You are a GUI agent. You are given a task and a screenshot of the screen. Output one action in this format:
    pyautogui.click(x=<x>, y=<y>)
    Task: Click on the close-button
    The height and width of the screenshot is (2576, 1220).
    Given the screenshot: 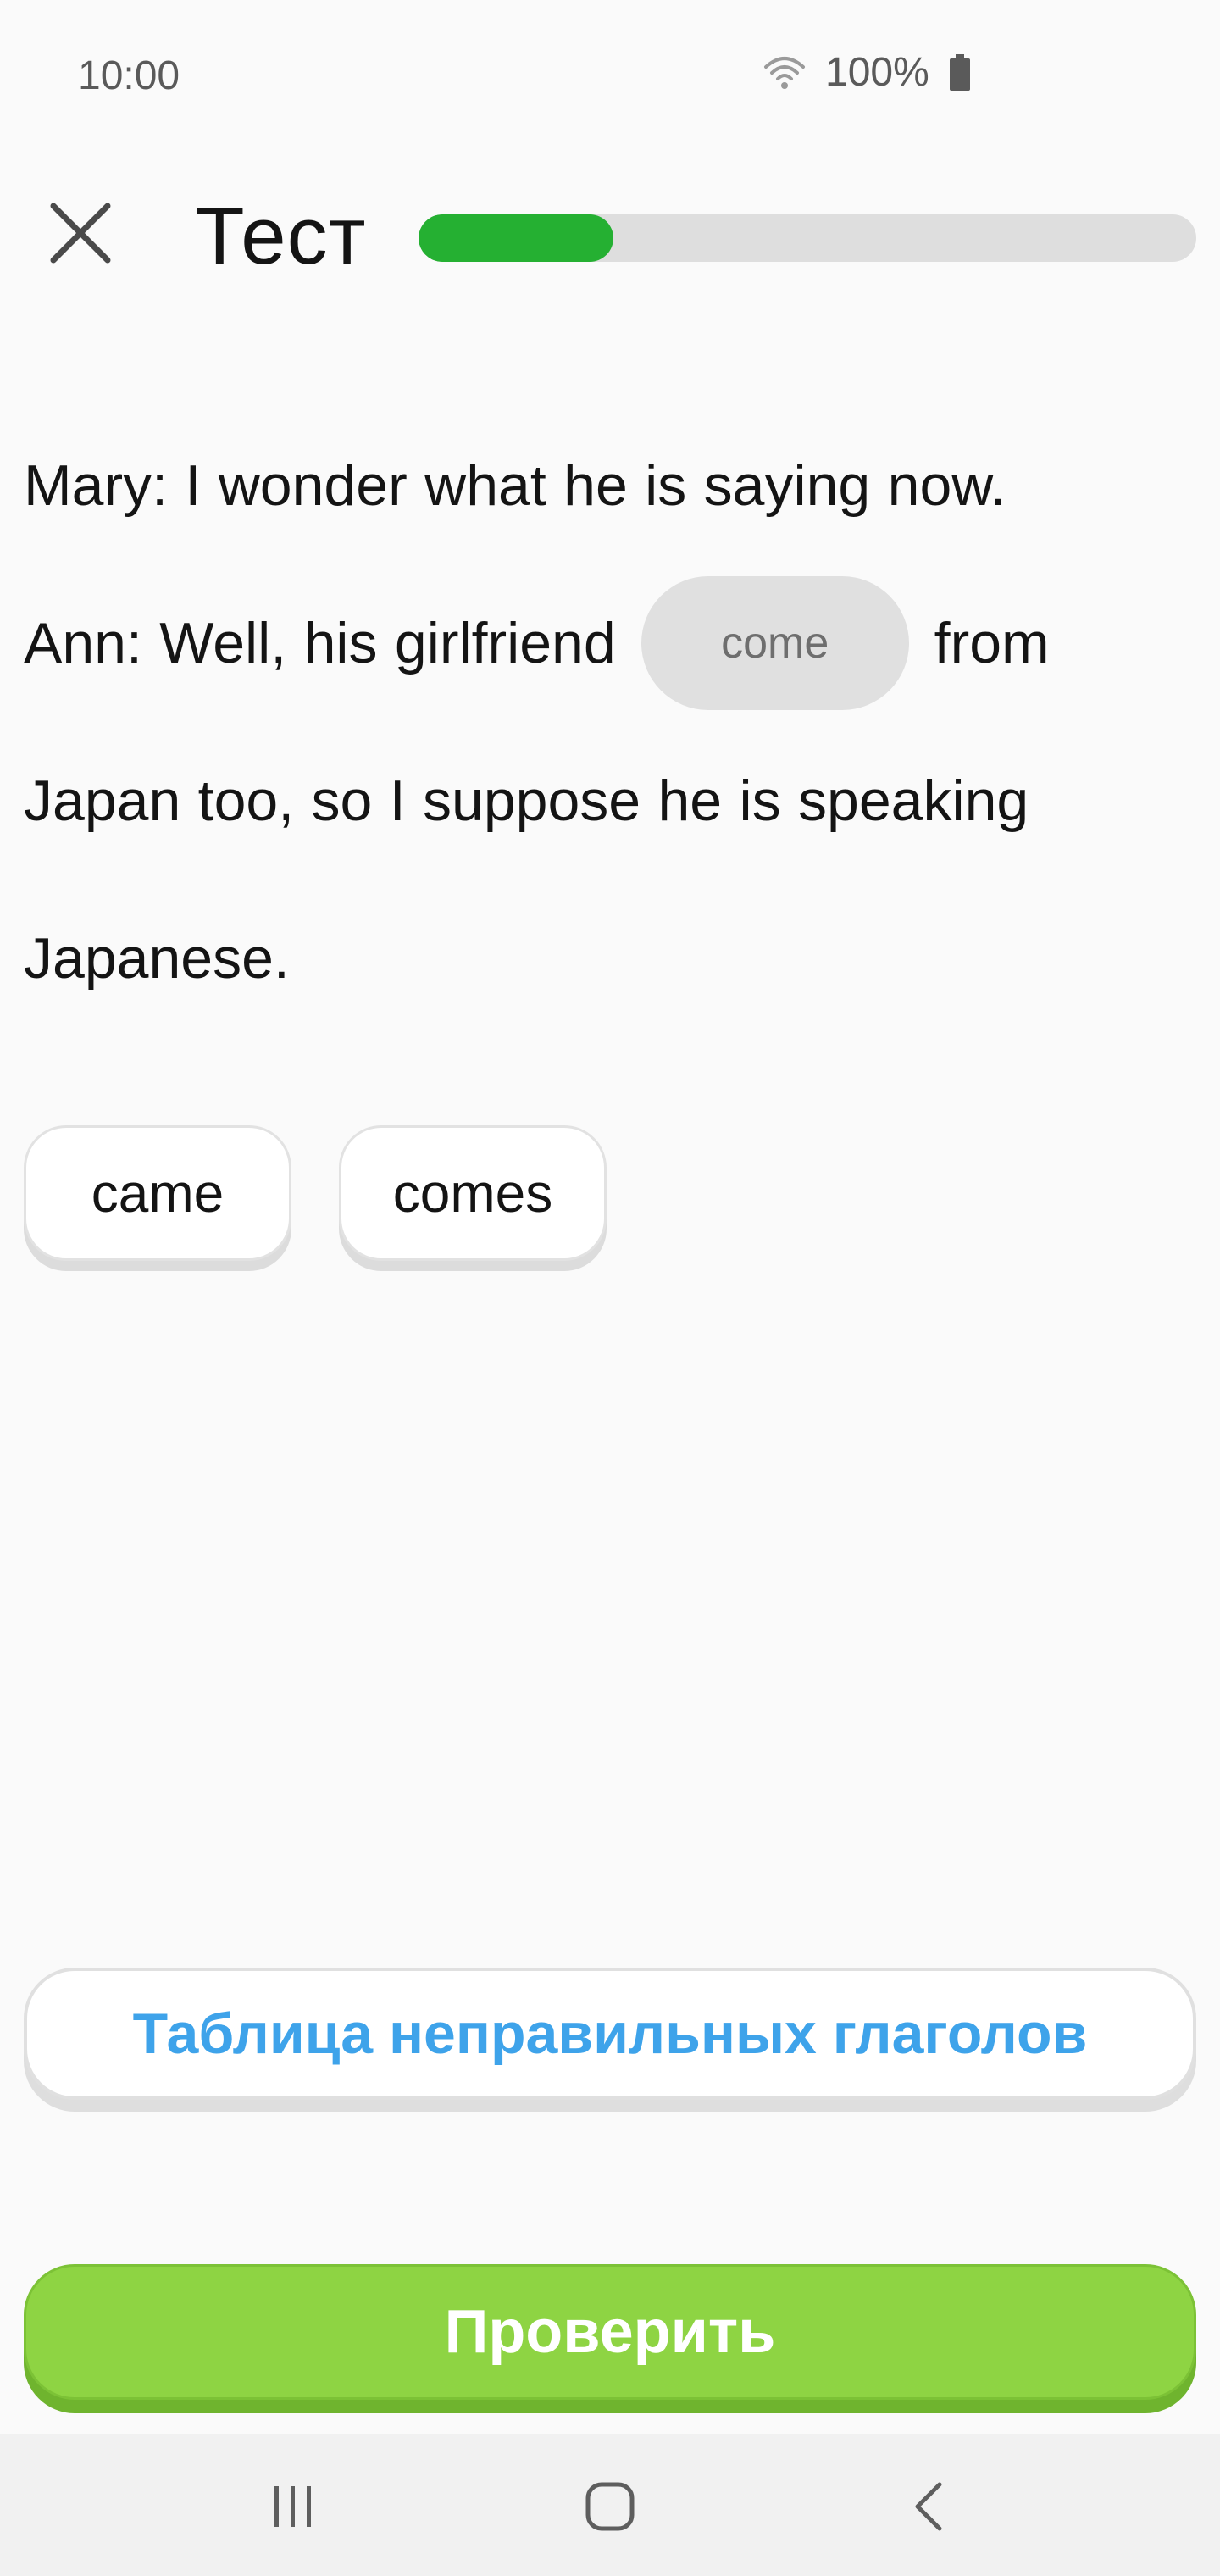 What is the action you would take?
    pyautogui.click(x=80, y=233)
    